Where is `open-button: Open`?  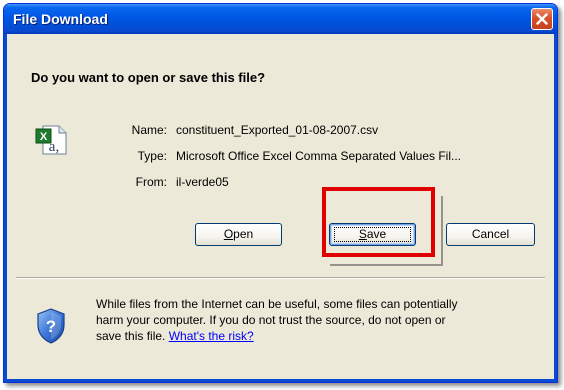
open-button: Open is located at coordinates (238, 234).